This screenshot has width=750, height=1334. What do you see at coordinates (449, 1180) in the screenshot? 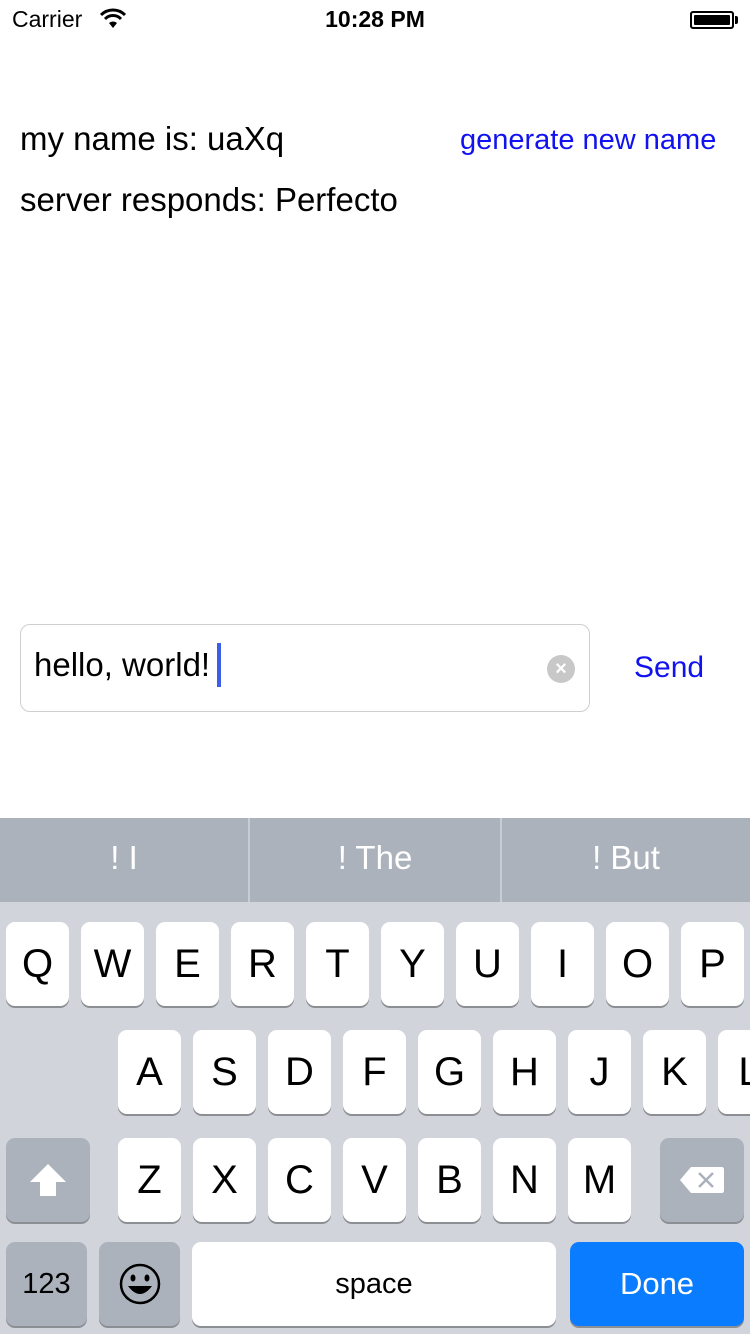
I see `key-b: B` at bounding box center [449, 1180].